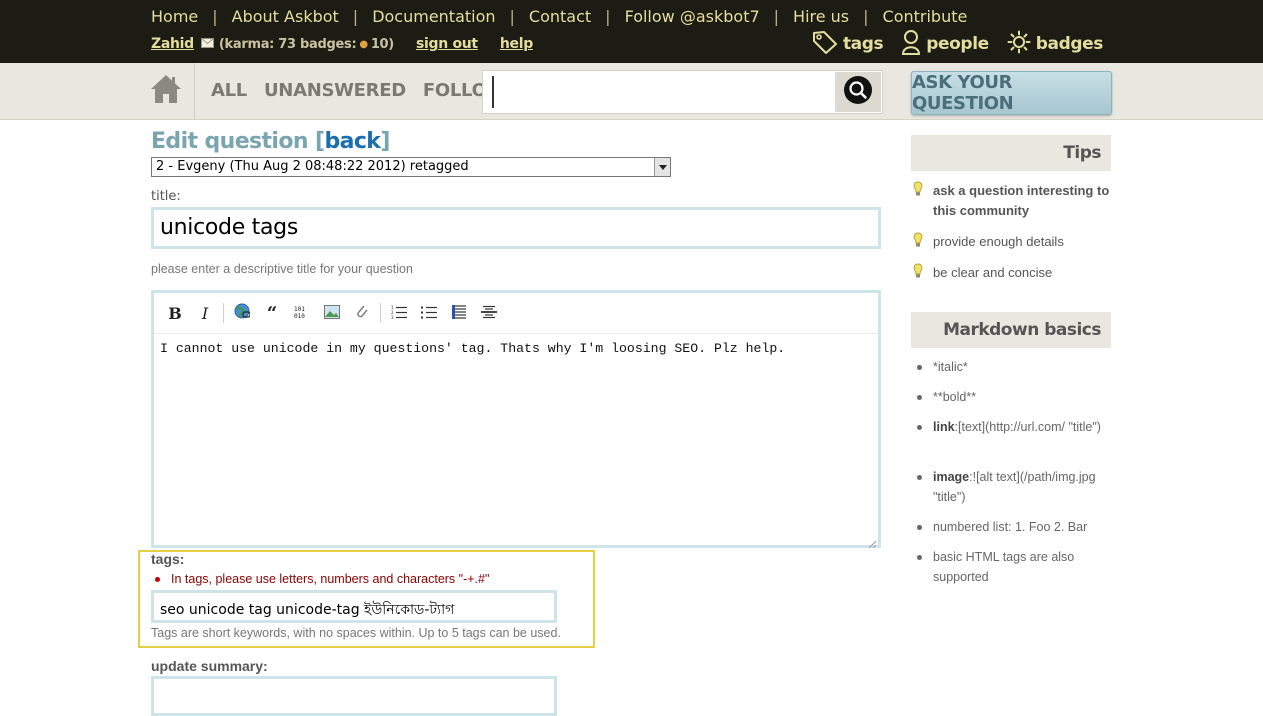 The height and width of the screenshot is (716, 1263). What do you see at coordinates (955, 397) in the screenshot?
I see `markdown-item-text: **bold**` at bounding box center [955, 397].